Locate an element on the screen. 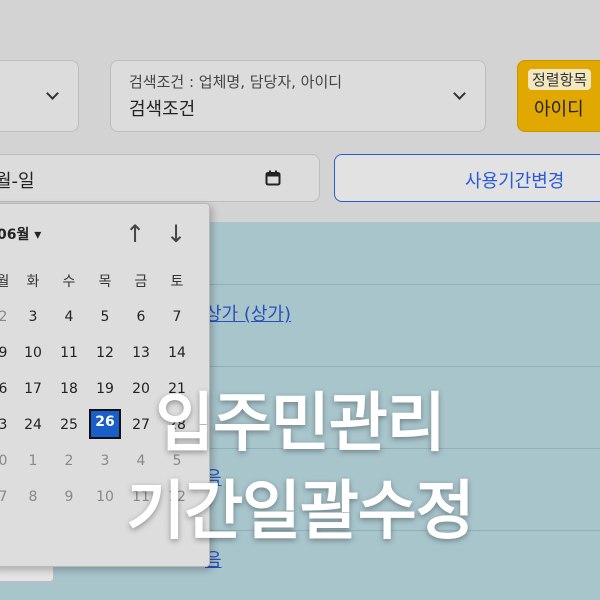  sort-field-value: 아이디 is located at coordinates (559, 109).